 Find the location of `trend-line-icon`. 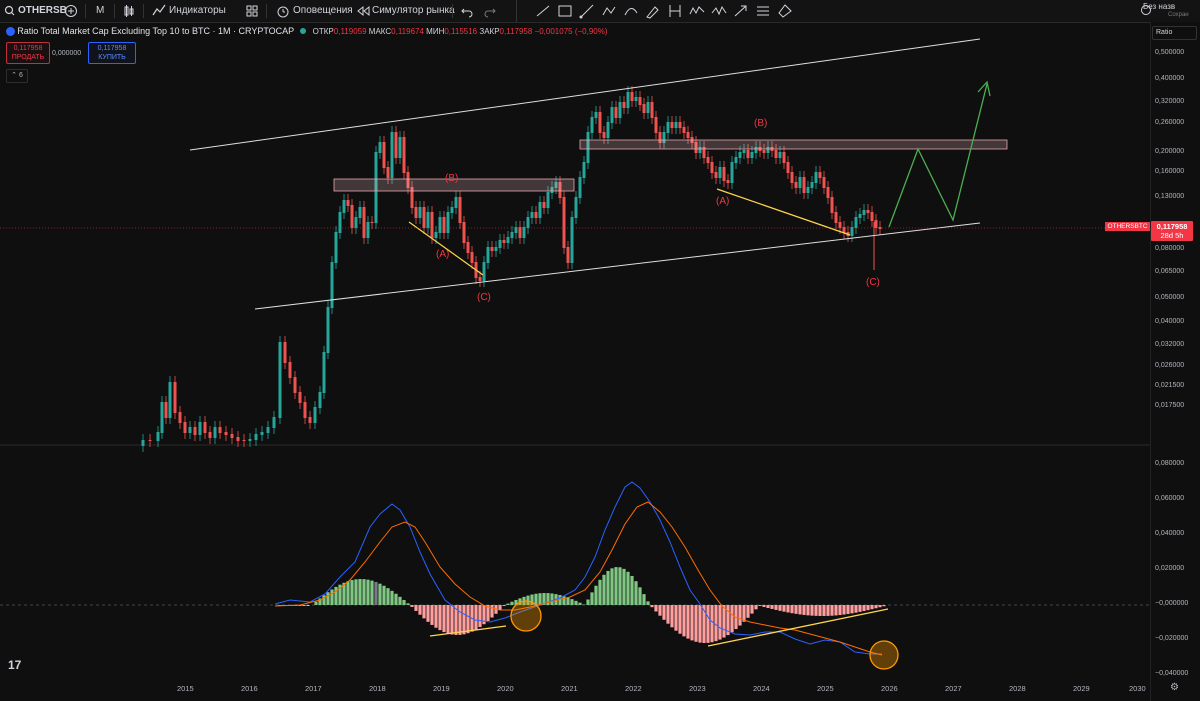

trend-line-icon is located at coordinates (543, 11).